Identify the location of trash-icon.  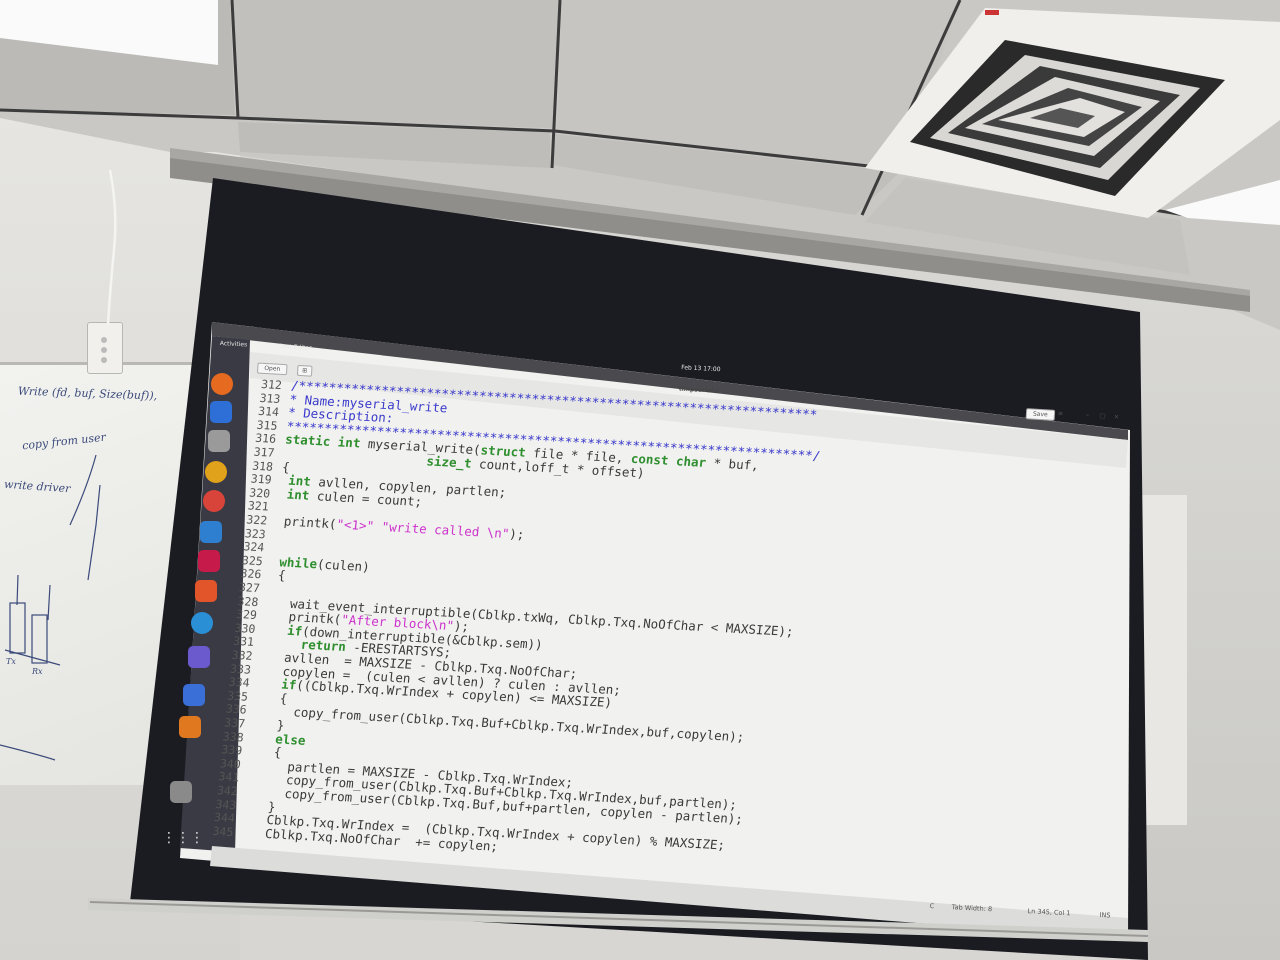
(181, 792).